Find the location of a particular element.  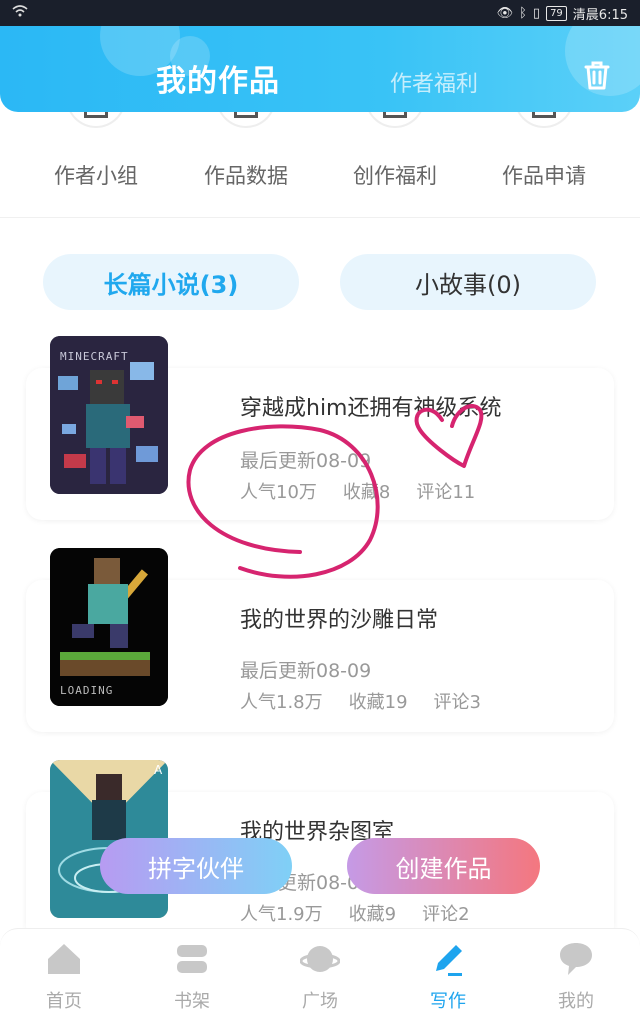

favorites-count: 收藏8 is located at coordinates (366, 492).